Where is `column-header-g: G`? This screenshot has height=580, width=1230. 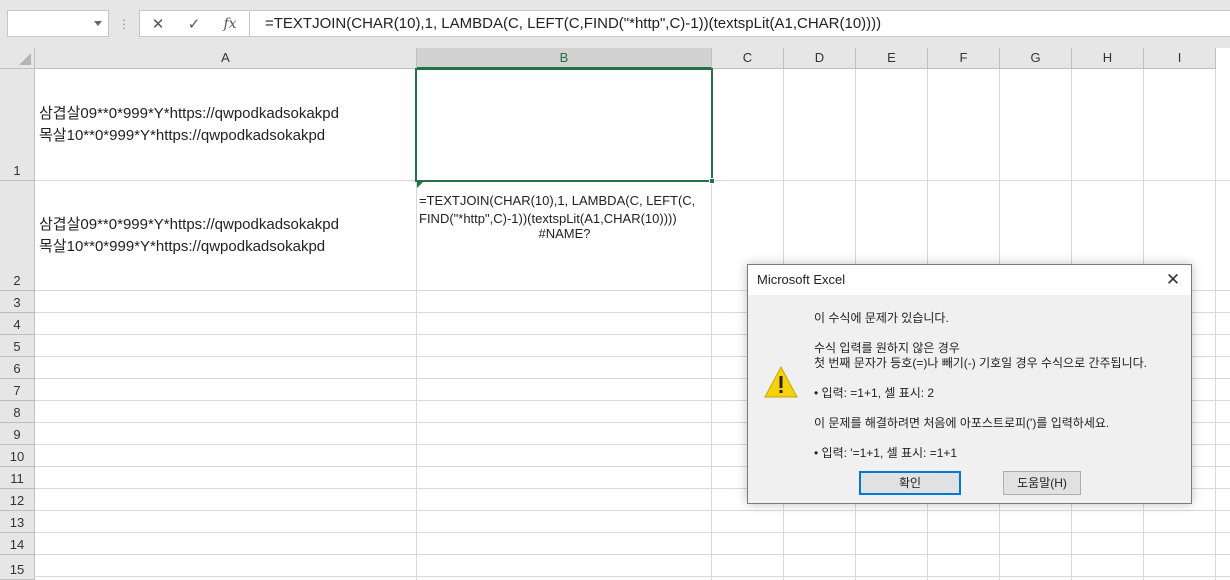 column-header-g: G is located at coordinates (1036, 58).